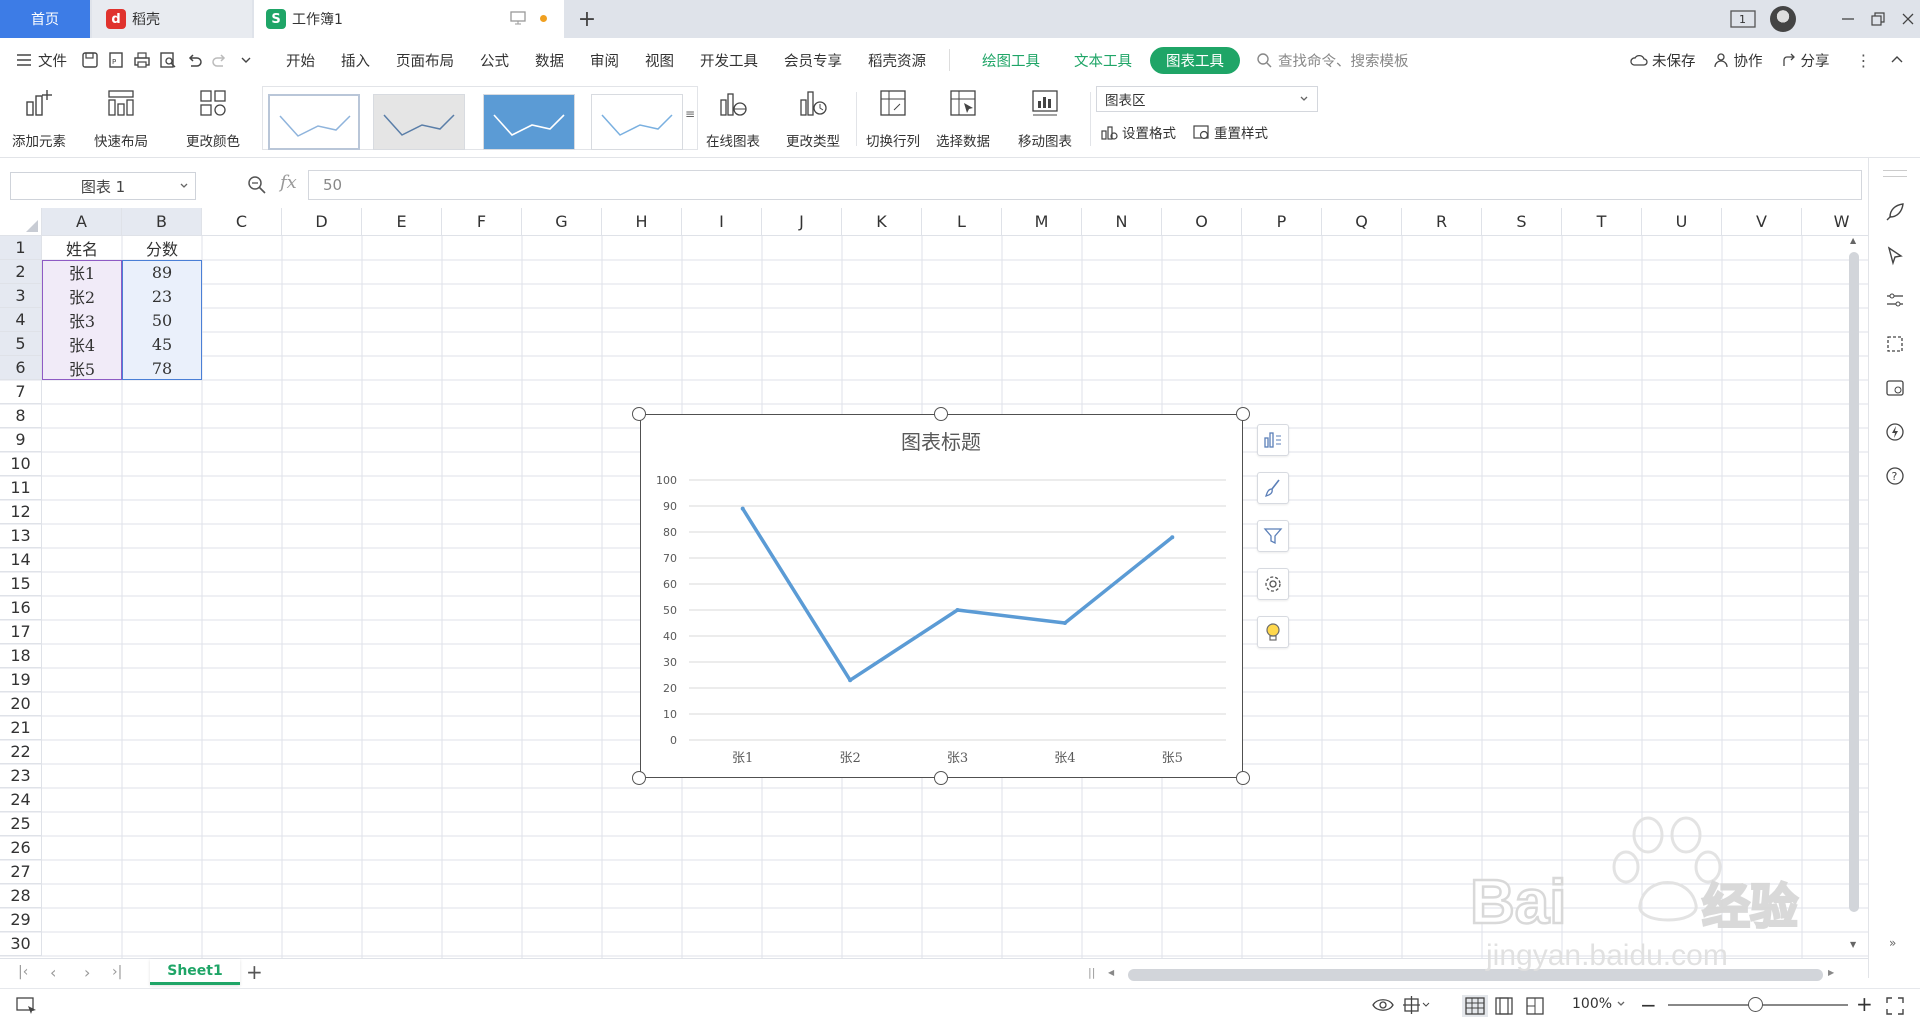 This screenshot has height=1020, width=1920. Describe the element at coordinates (1758, 1004) in the screenshot. I see `zoom-slider` at that location.